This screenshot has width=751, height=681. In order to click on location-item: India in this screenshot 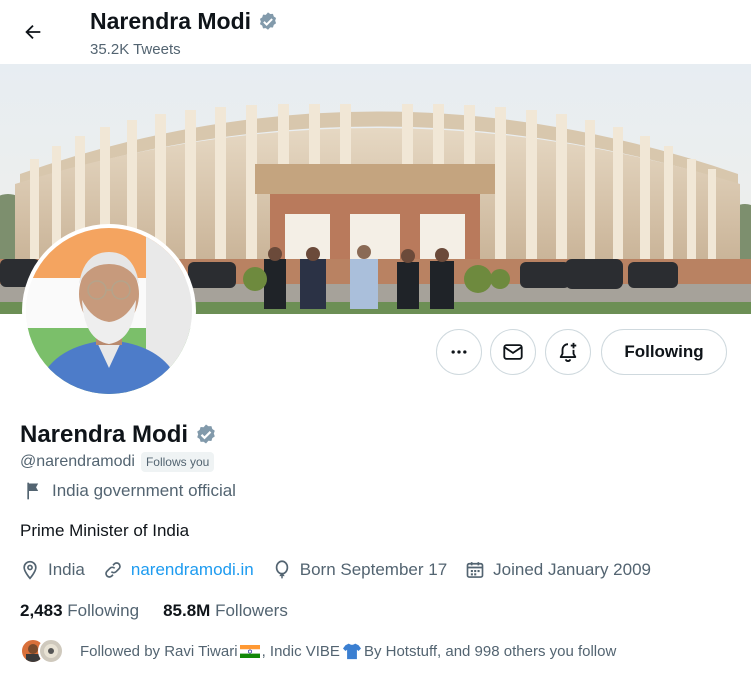, I will do `click(52, 570)`.